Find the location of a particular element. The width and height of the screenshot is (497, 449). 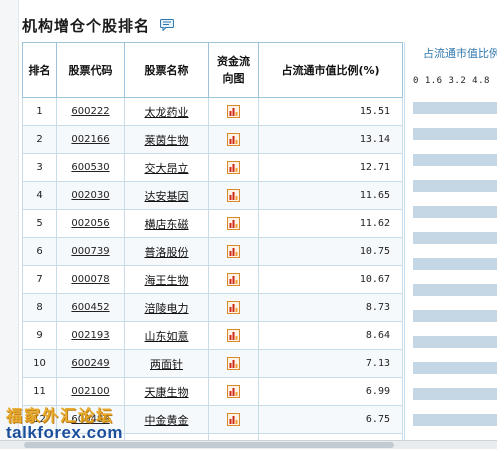

stock-name-link: 海王生物 is located at coordinates (167, 280).